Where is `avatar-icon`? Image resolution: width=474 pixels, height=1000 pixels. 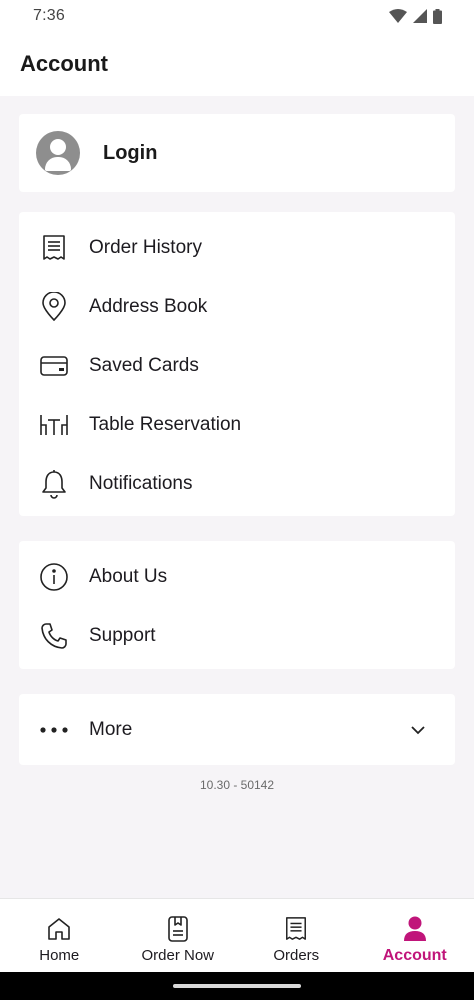
avatar-icon is located at coordinates (58, 153).